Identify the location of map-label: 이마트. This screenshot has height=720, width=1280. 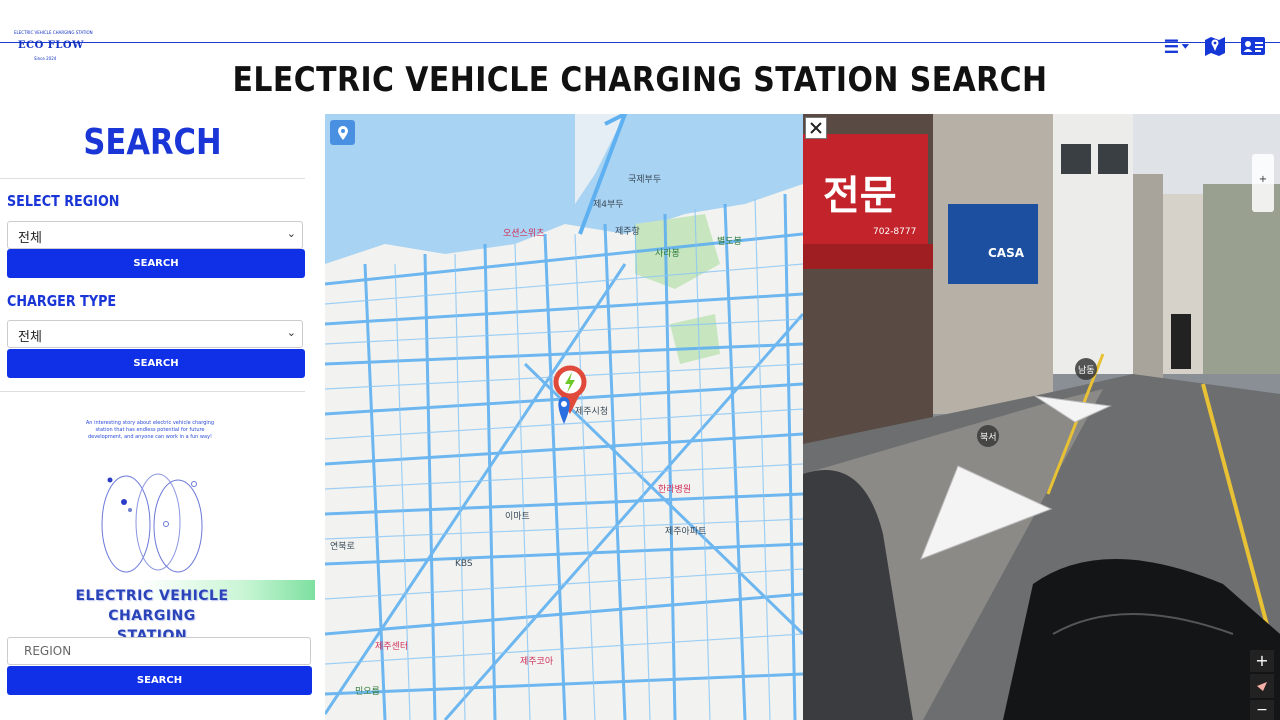
(517, 516).